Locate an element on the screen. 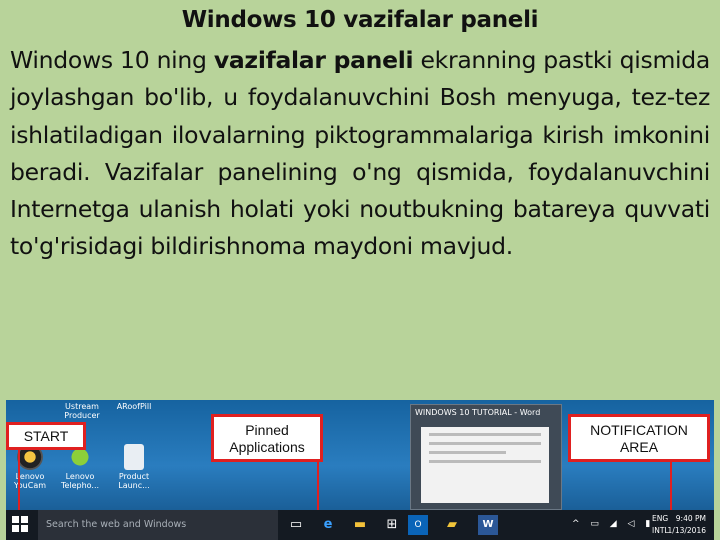  pinned-arrow is located at coordinates (318, 489).